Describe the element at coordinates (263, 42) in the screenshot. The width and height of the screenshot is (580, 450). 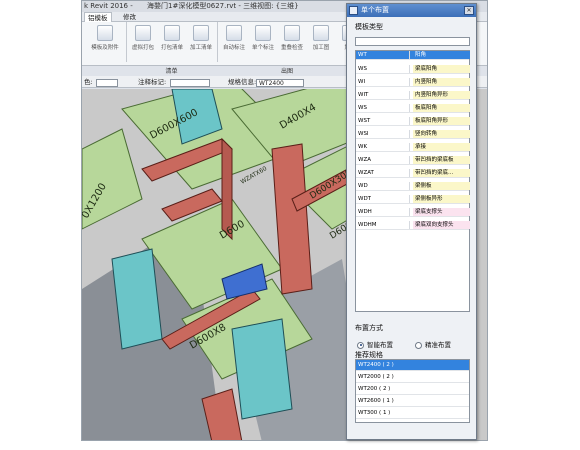
I see `single-dimension-button: 单个标注` at that location.